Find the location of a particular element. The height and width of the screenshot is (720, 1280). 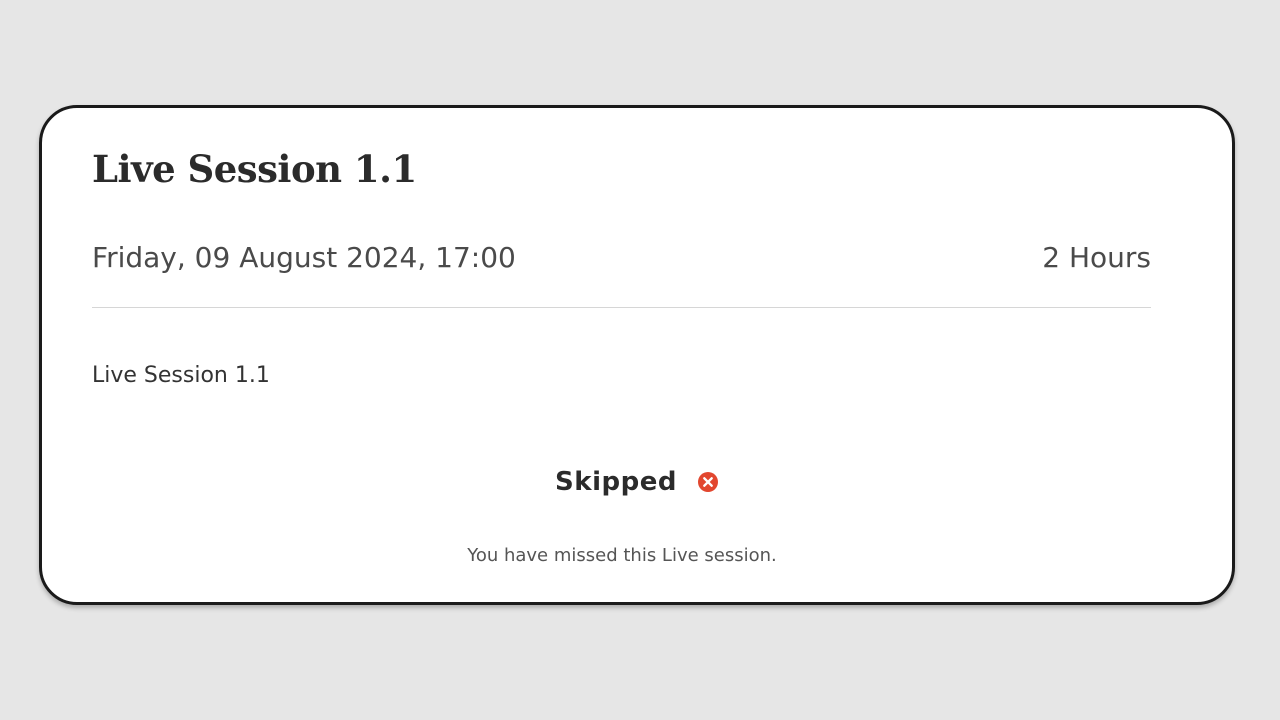

session-title: Live Session 1.1 is located at coordinates (254, 169).